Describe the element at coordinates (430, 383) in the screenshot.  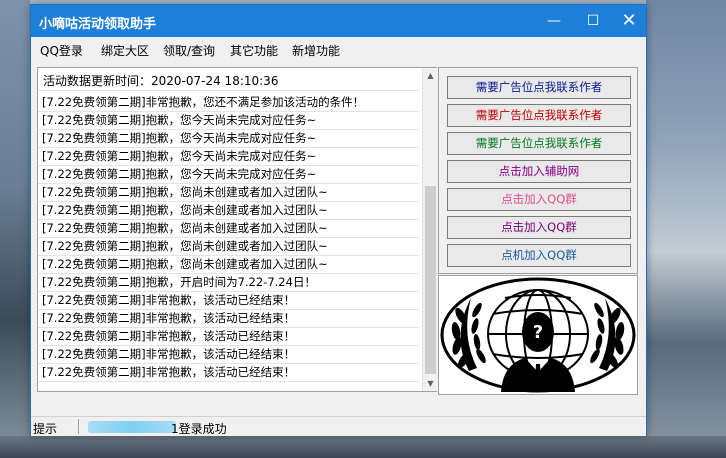
I see `scroll-down-arrow-icon: ▼` at that location.